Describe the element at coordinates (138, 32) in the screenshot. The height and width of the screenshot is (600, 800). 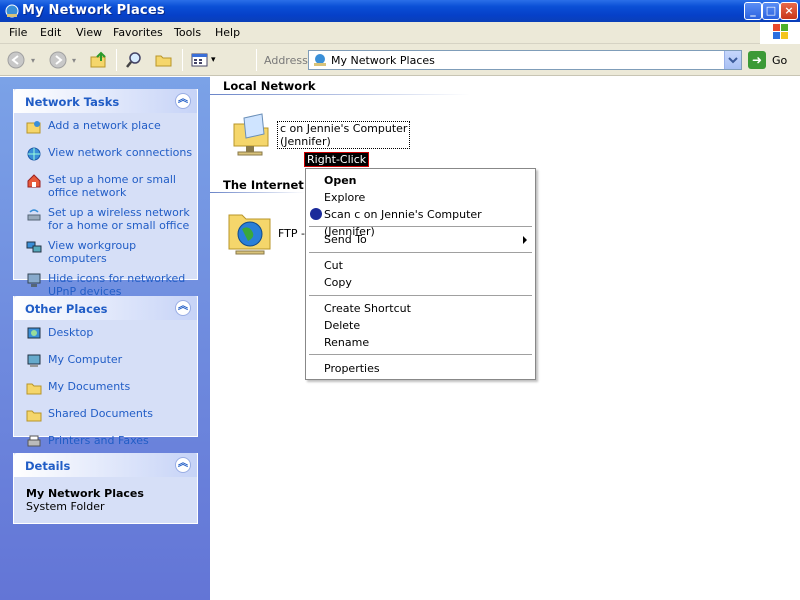
I see `menu-favorites: Favorites` at that location.